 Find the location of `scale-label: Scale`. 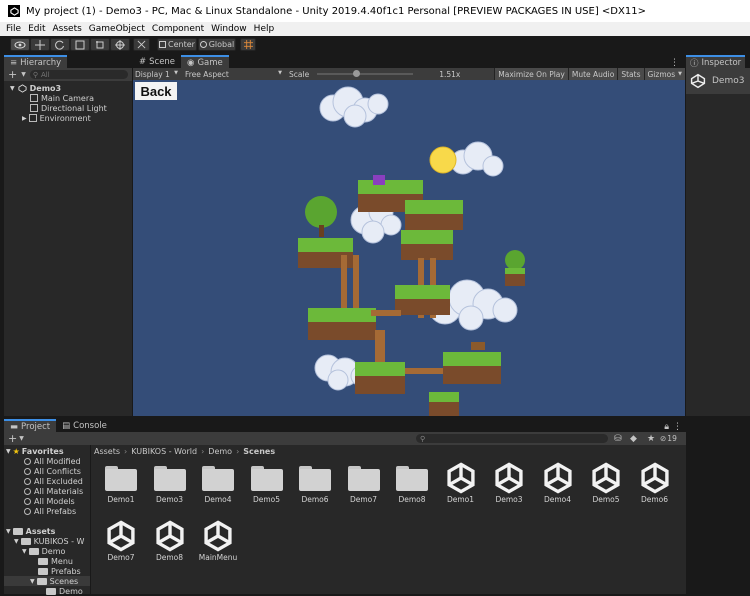

scale-label: Scale is located at coordinates (299, 74).